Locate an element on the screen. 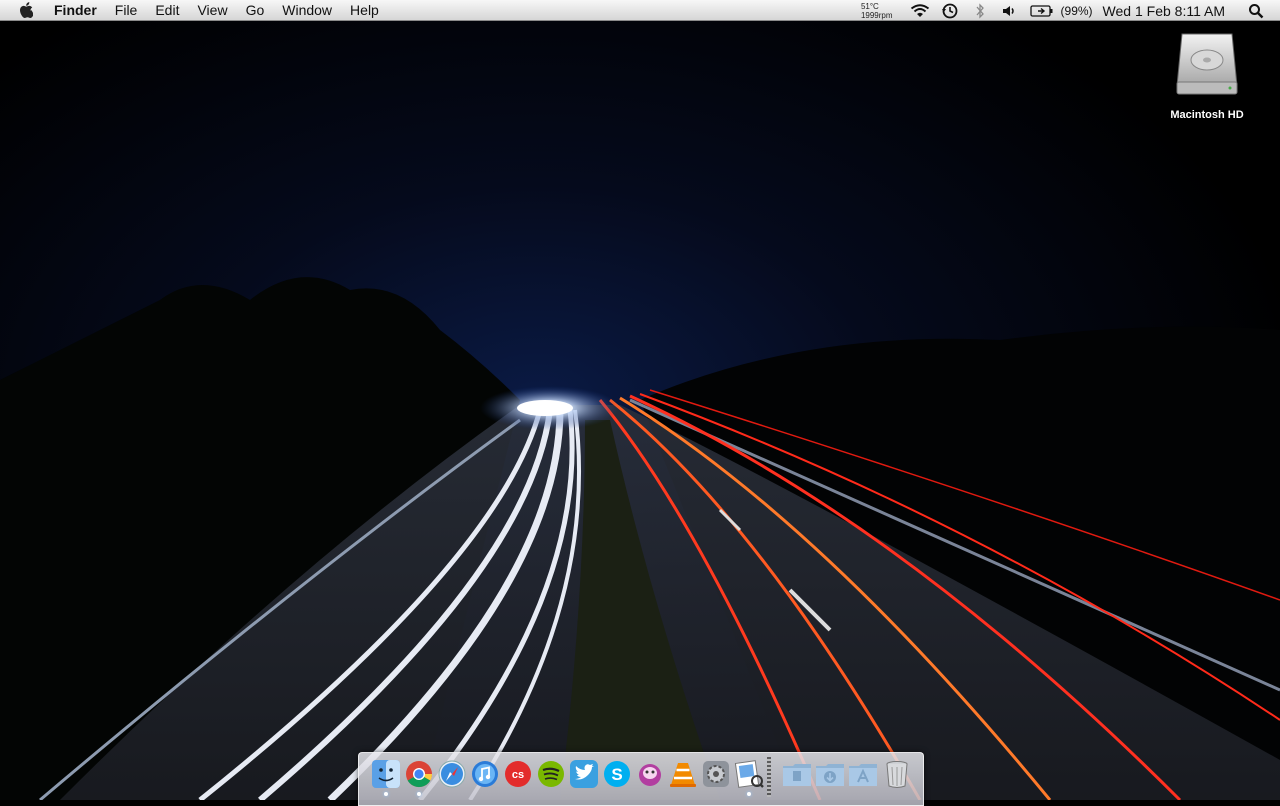 This screenshot has width=1280, height=806. adium-icon is located at coordinates (650, 774).